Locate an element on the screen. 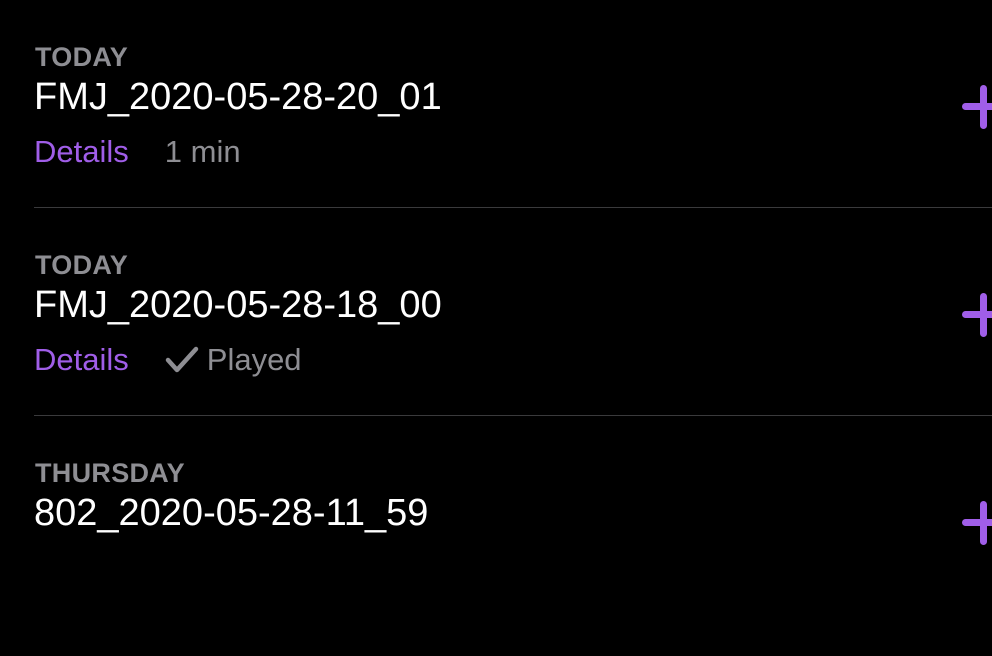 This screenshot has width=992, height=656. played-text: Played is located at coordinates (254, 359).